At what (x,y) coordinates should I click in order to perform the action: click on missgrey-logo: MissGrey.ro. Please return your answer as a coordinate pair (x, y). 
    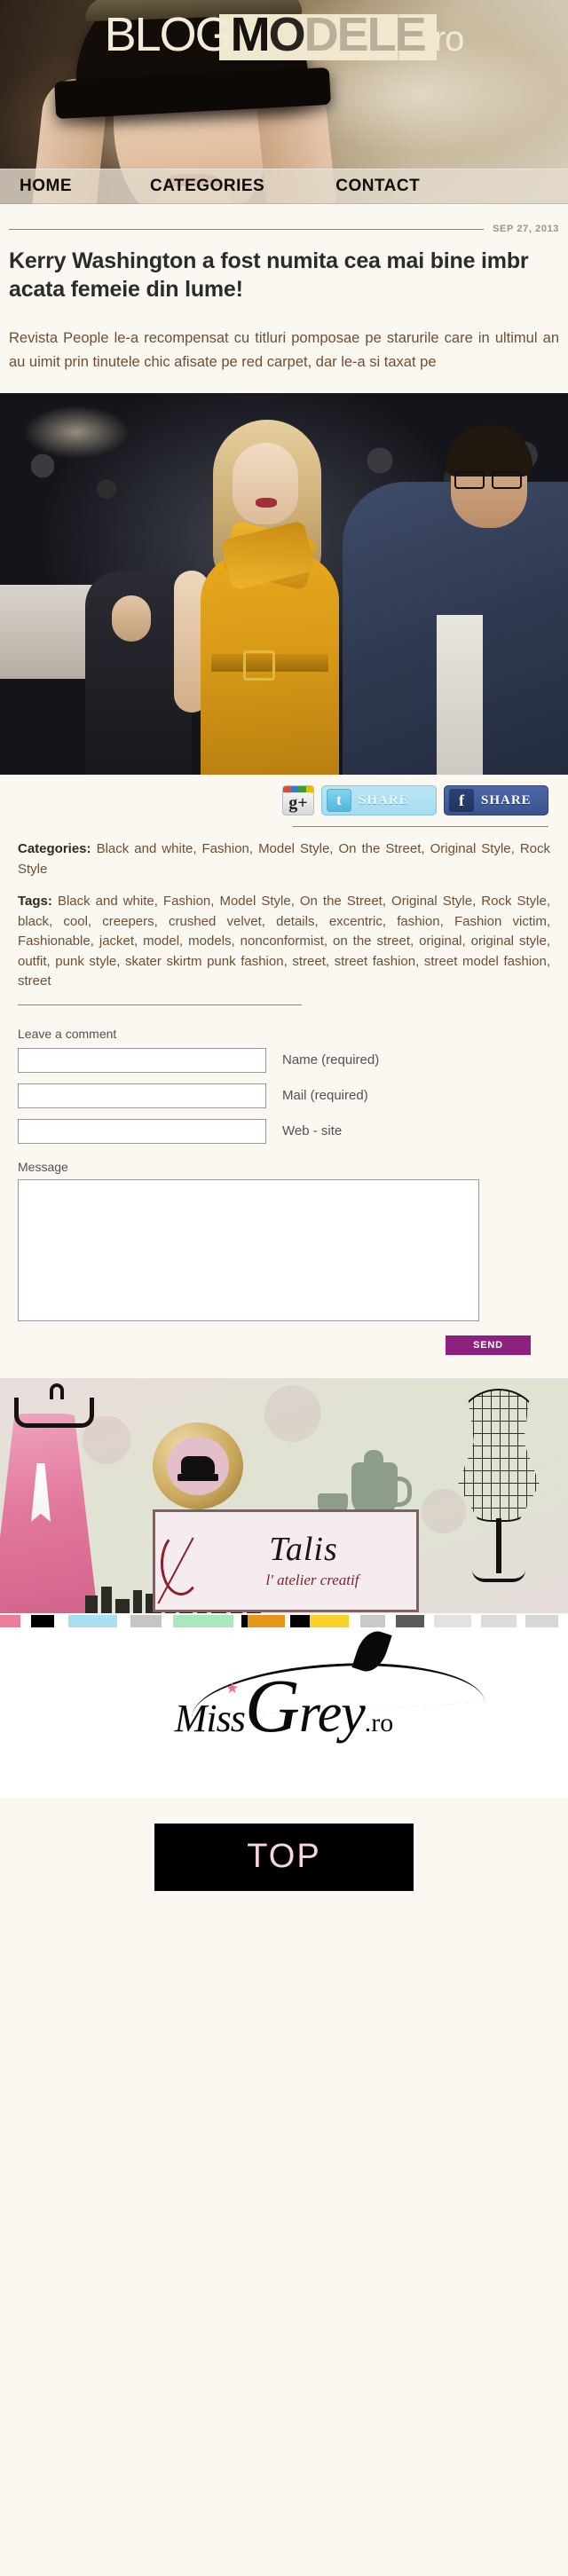
    Looking at the image, I should click on (284, 1706).